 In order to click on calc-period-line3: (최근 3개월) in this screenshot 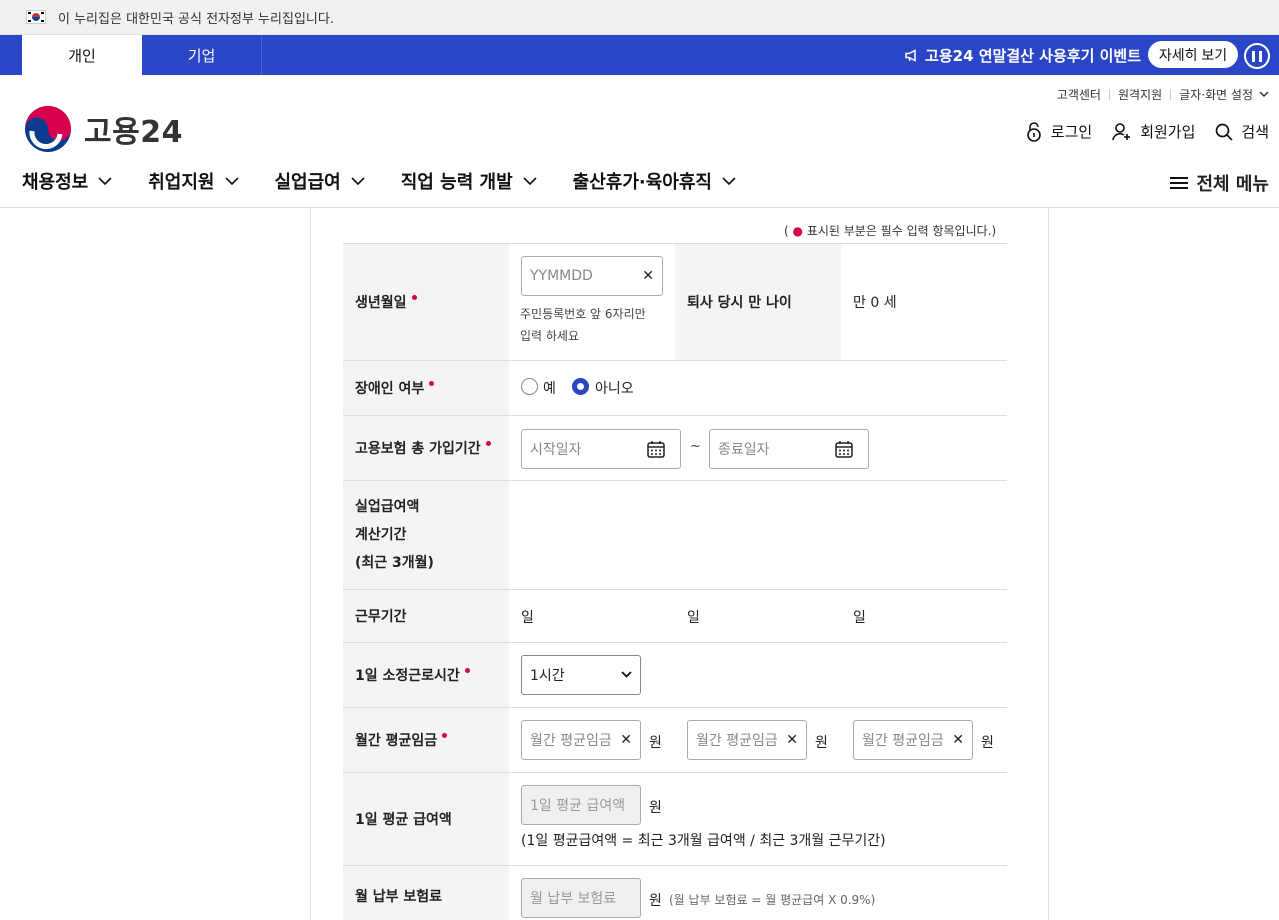, I will do `click(394, 563)`.